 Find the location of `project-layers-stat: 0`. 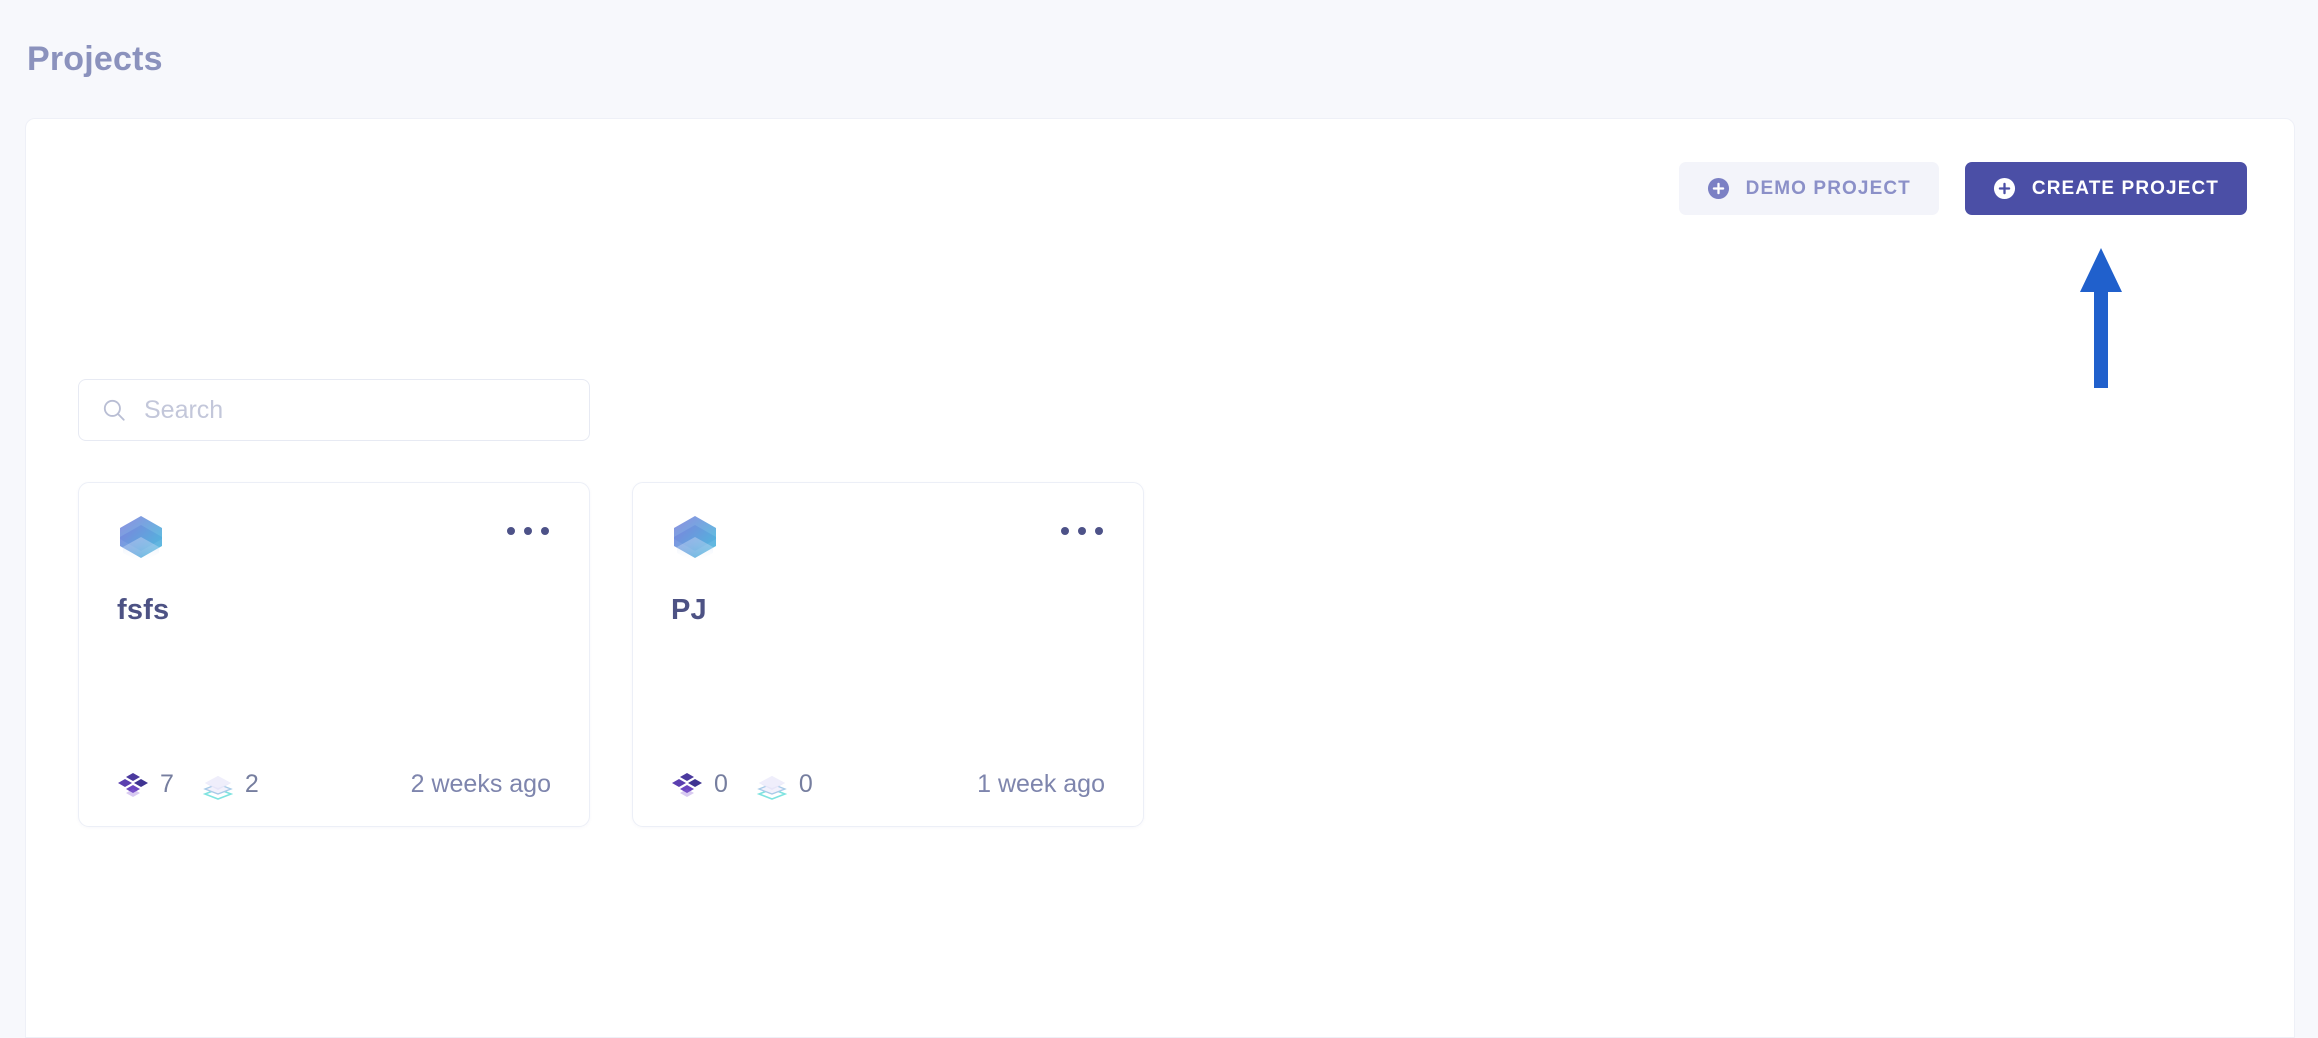

project-layers-stat: 0 is located at coordinates (784, 784).